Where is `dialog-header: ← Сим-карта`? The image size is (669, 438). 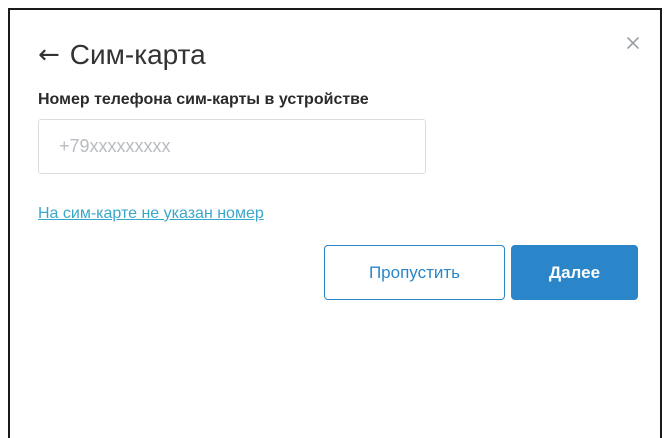
dialog-header: ← Сим-карта is located at coordinates (122, 55).